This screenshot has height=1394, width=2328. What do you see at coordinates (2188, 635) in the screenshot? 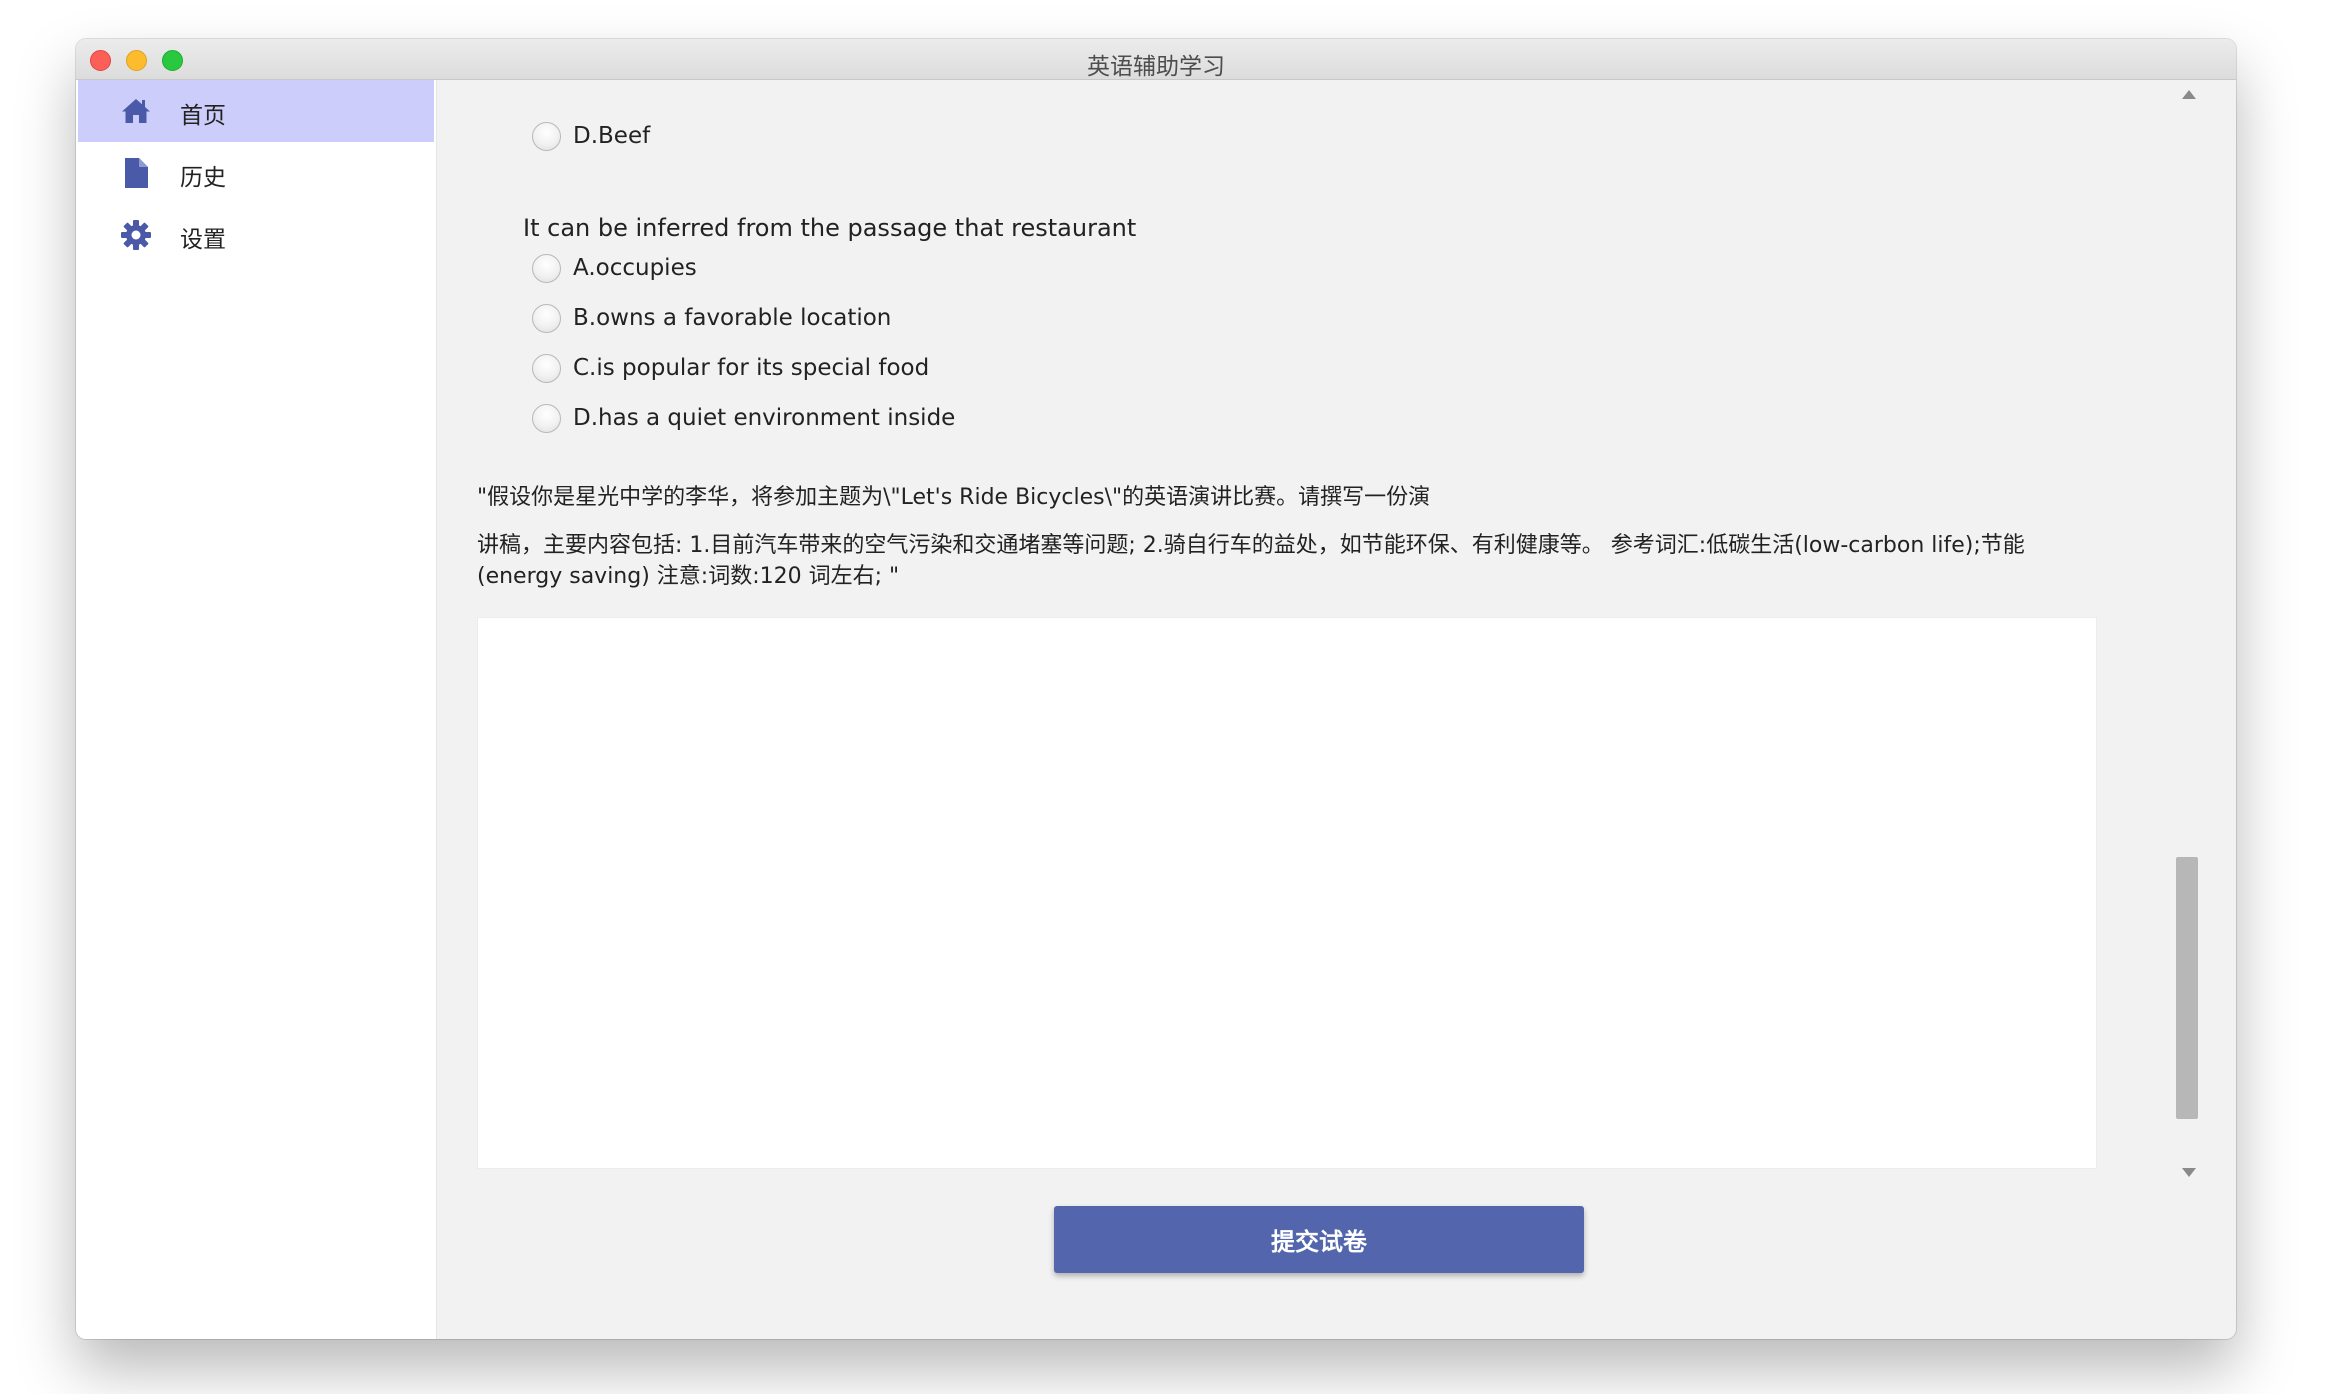
I see `vertical-scrollbar` at bounding box center [2188, 635].